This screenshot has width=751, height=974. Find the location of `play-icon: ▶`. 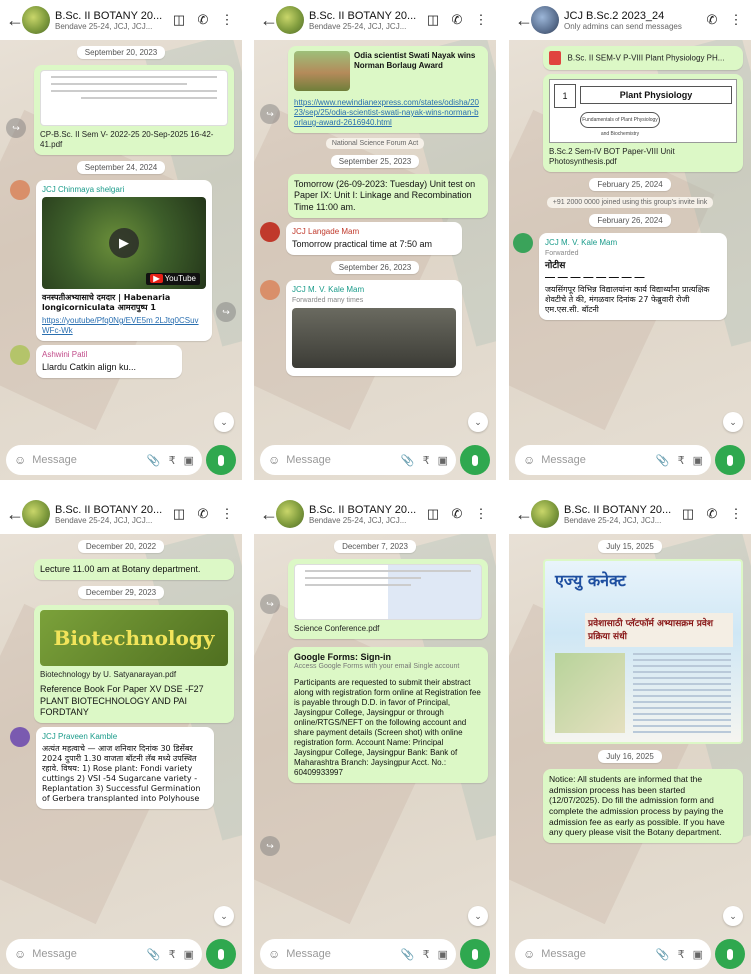

play-icon: ▶ is located at coordinates (124, 243).